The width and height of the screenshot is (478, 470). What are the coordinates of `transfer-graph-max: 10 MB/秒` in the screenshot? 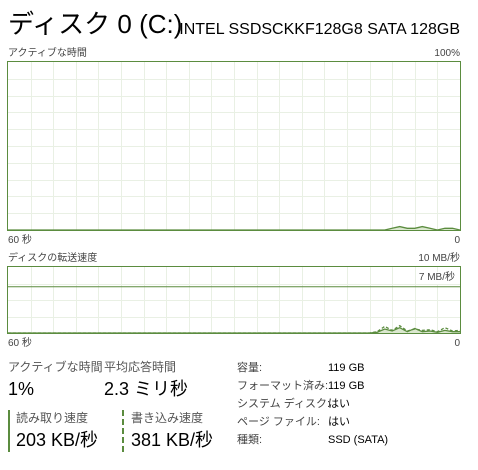 It's located at (439, 258).